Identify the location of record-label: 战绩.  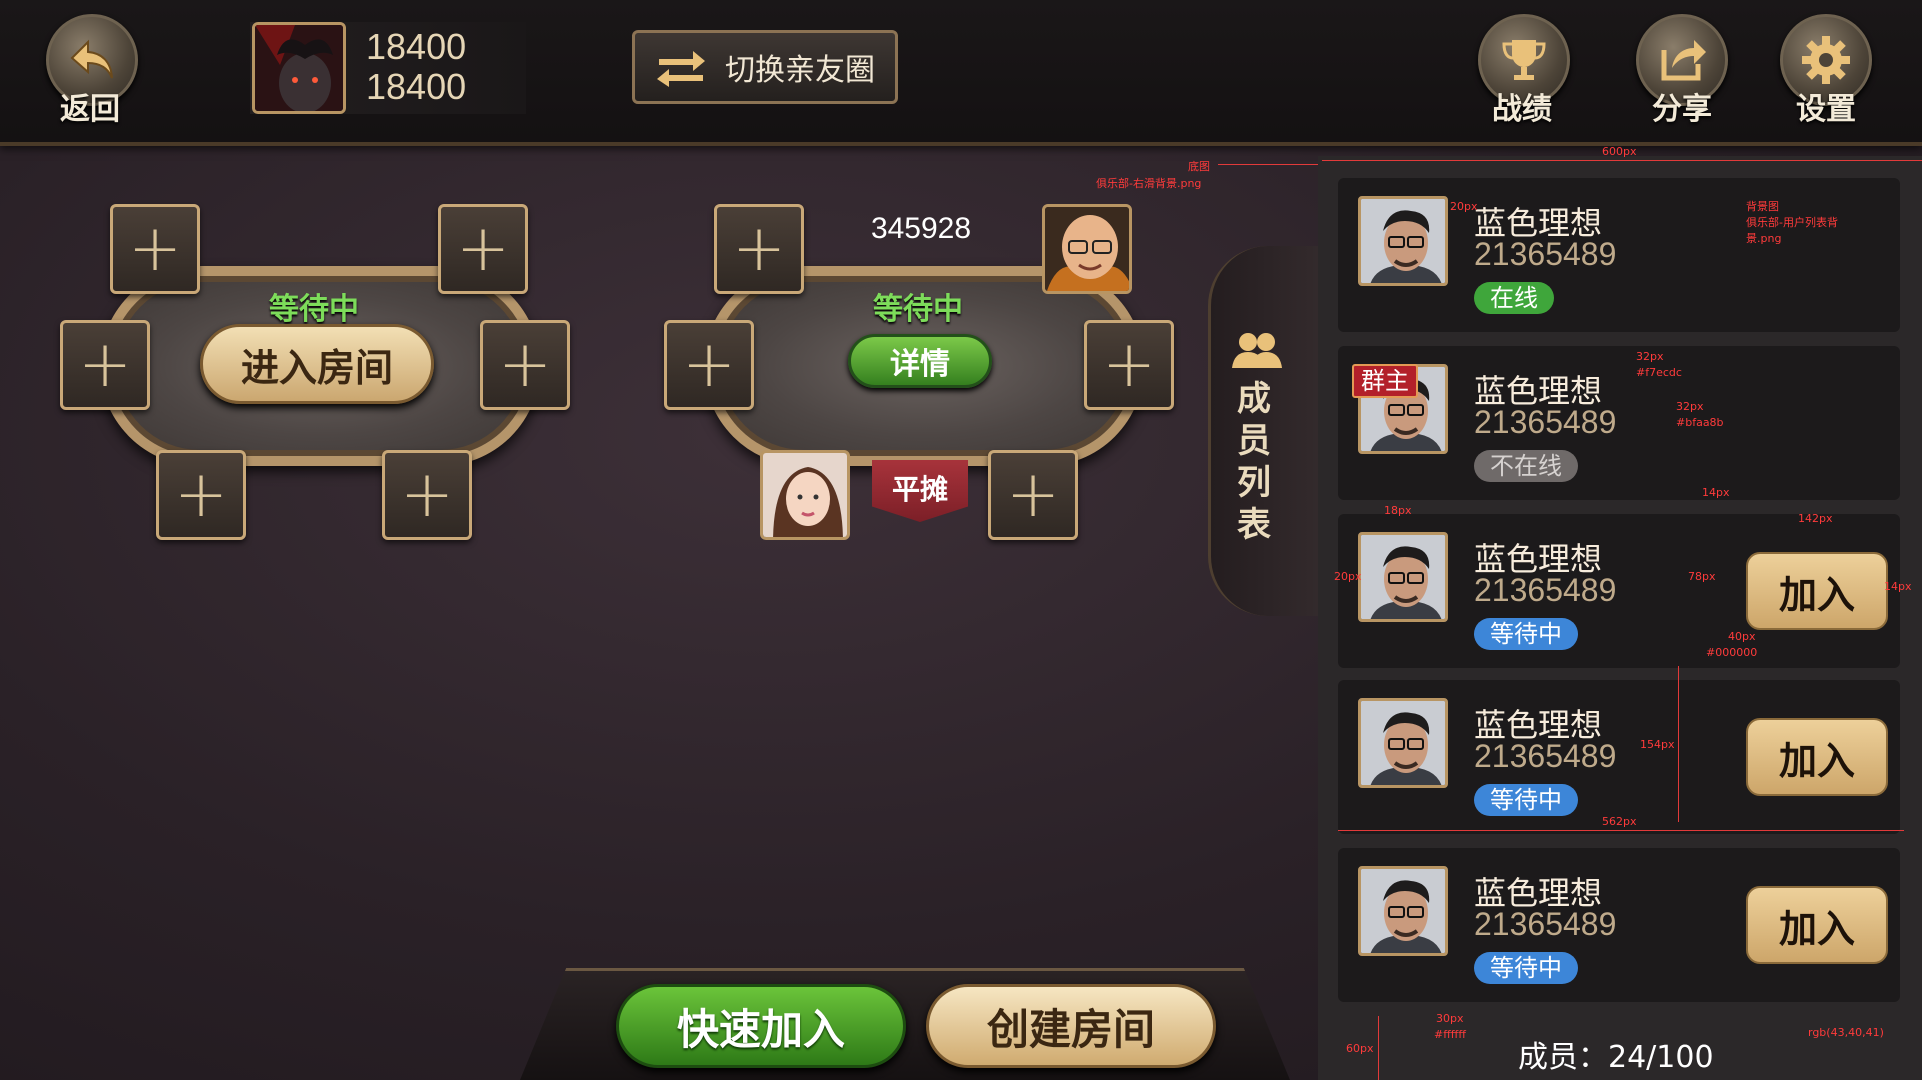
(1522, 109).